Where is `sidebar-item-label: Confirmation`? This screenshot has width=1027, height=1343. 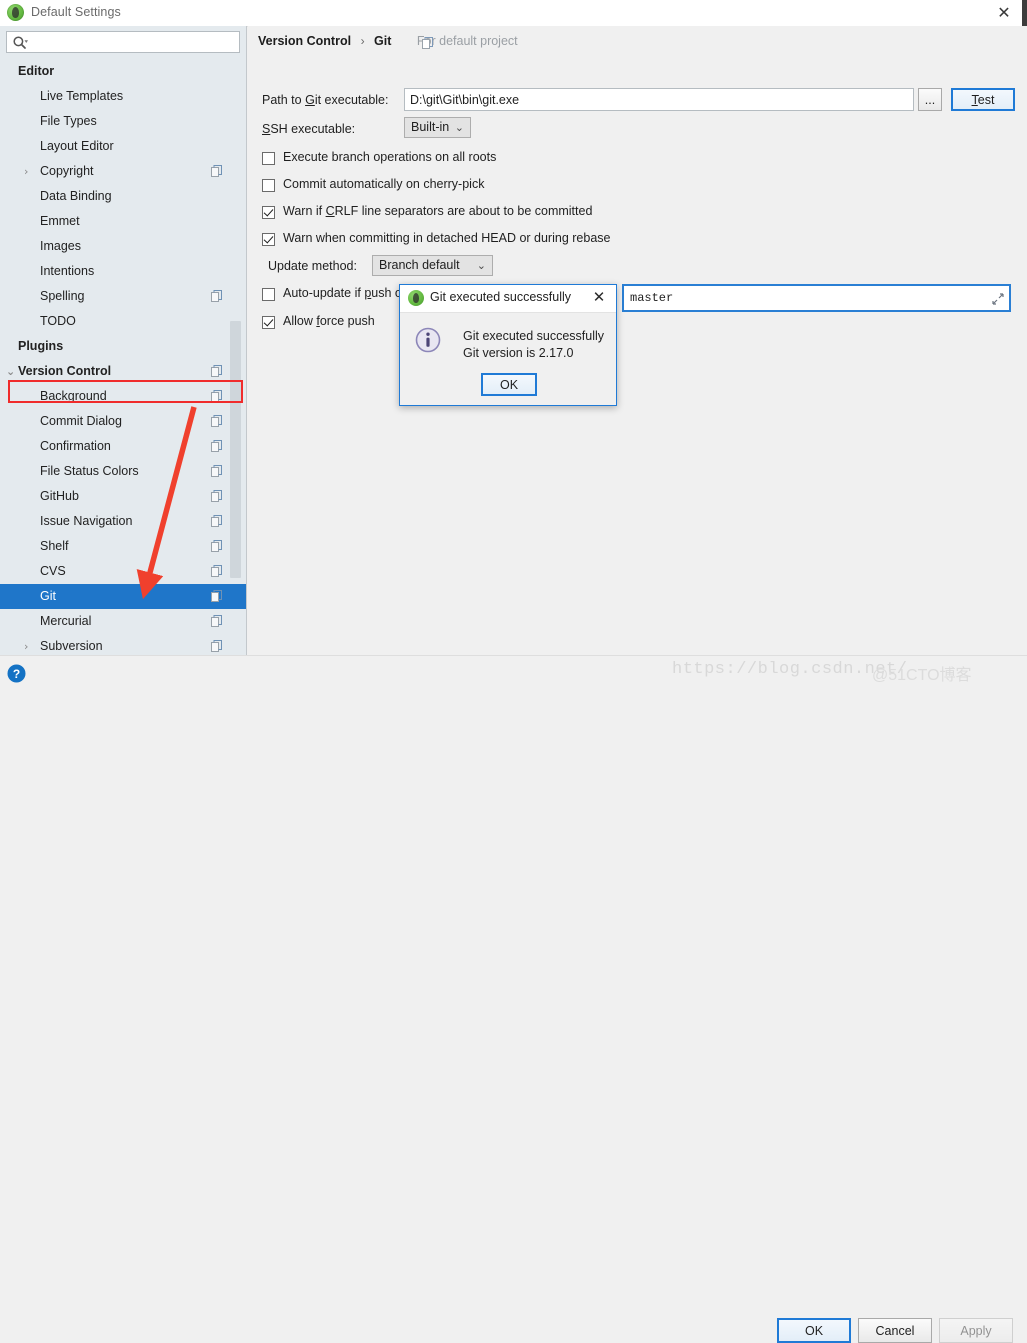
sidebar-item-label: Confirmation is located at coordinates (75, 446).